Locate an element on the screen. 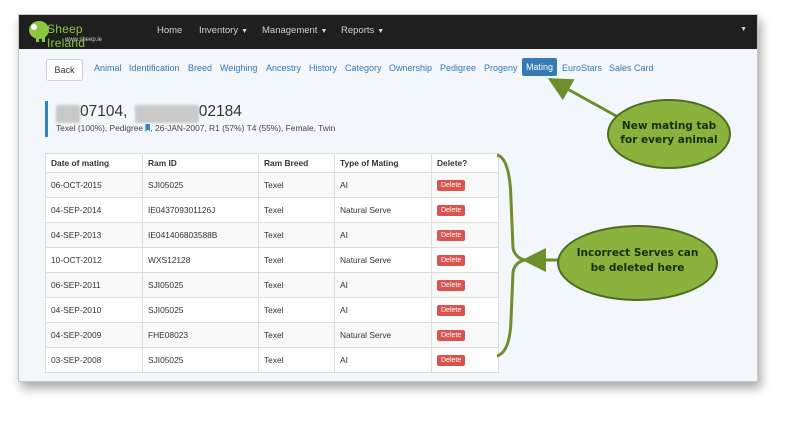  cell-ram-id: IE043709301126J is located at coordinates (200, 210).